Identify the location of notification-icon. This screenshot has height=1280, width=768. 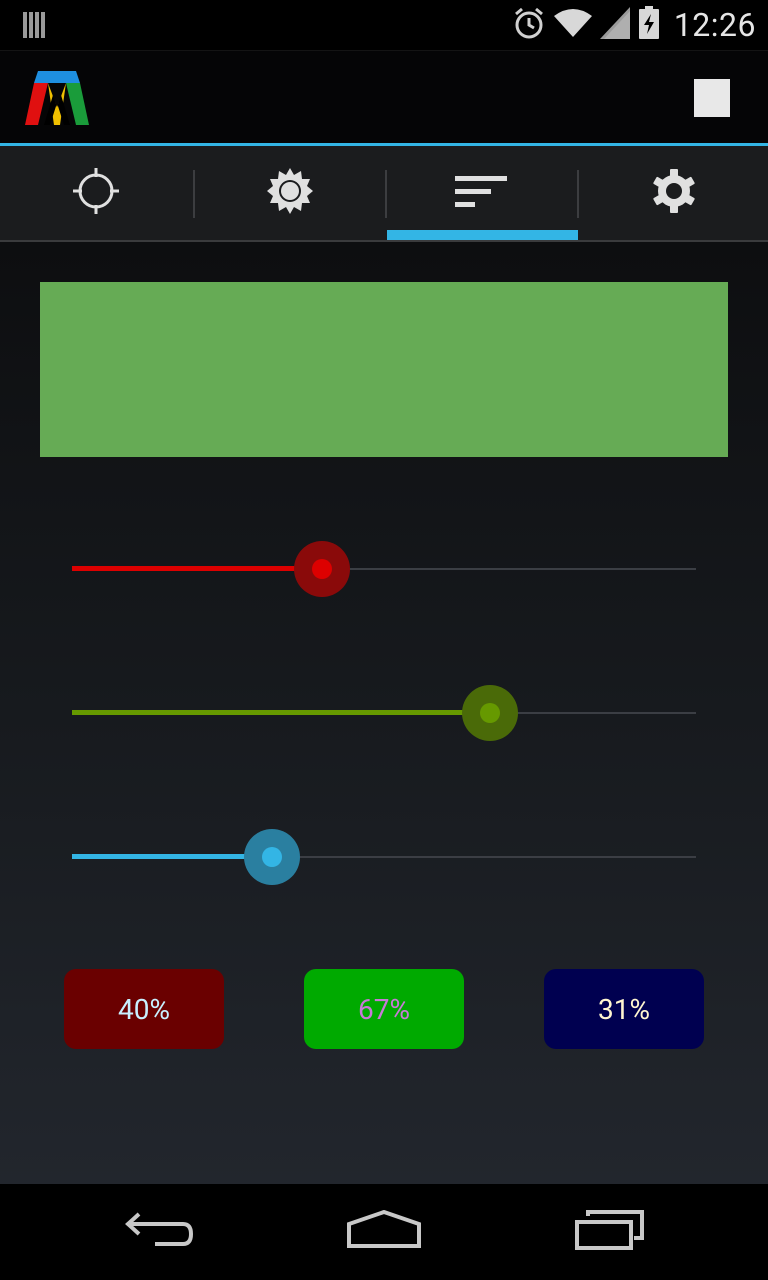
(35, 27).